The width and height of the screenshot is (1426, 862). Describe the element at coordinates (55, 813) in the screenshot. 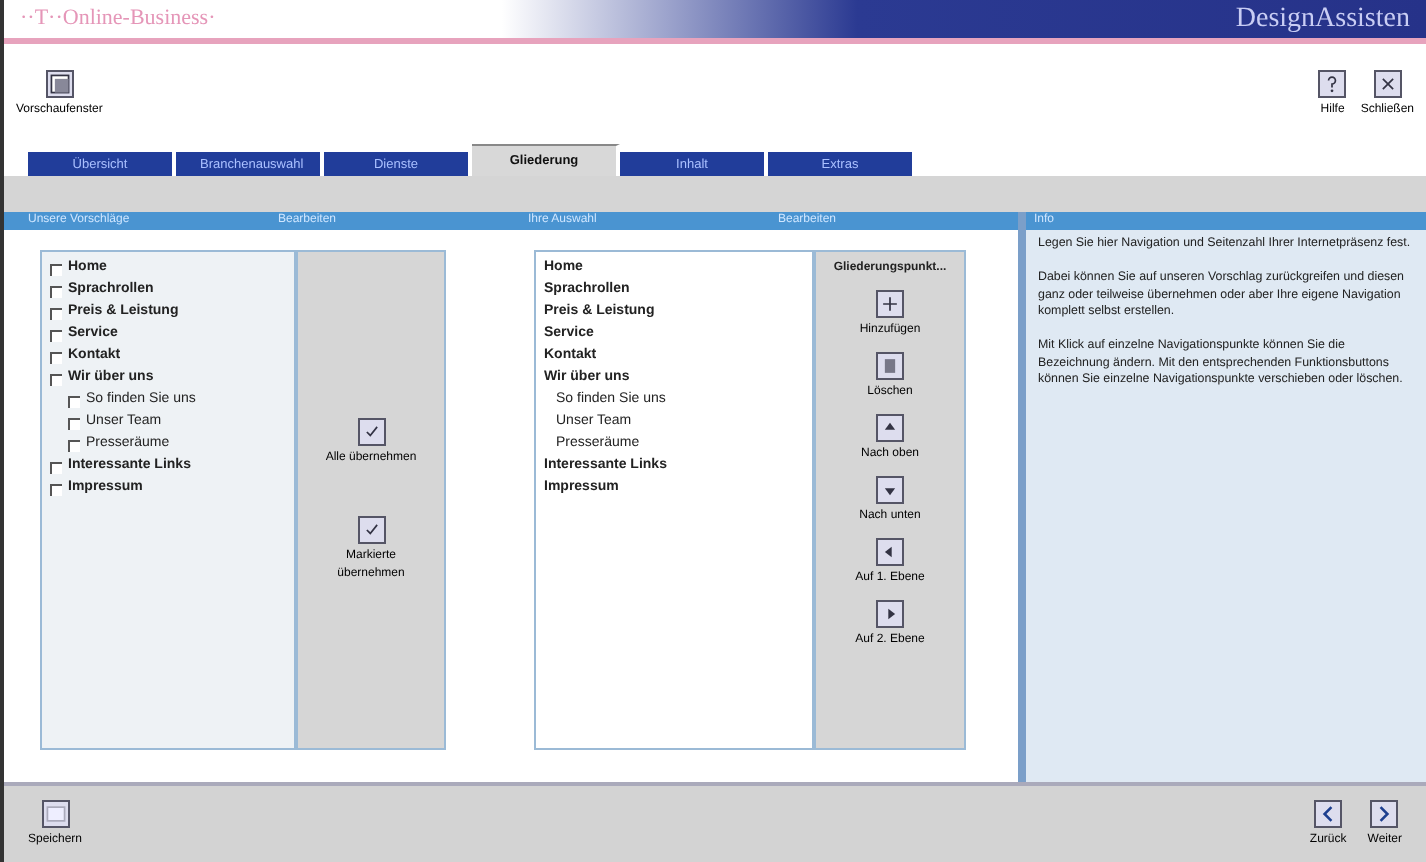

I see `disk-icon` at that location.